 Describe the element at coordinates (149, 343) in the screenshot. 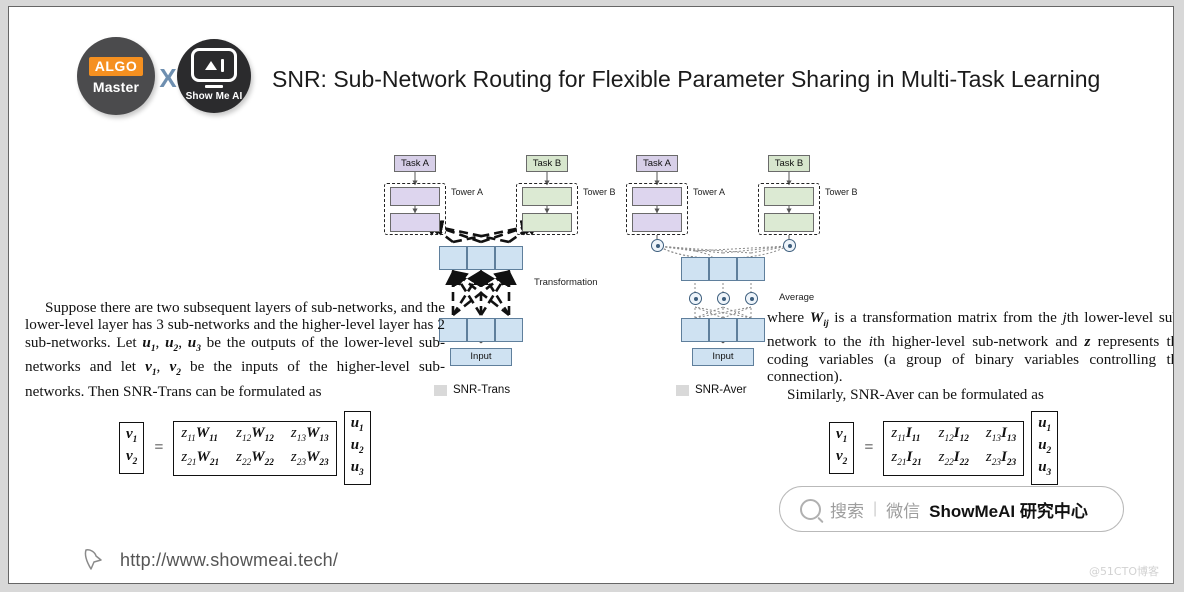

I see `left-var-u1: u1` at that location.